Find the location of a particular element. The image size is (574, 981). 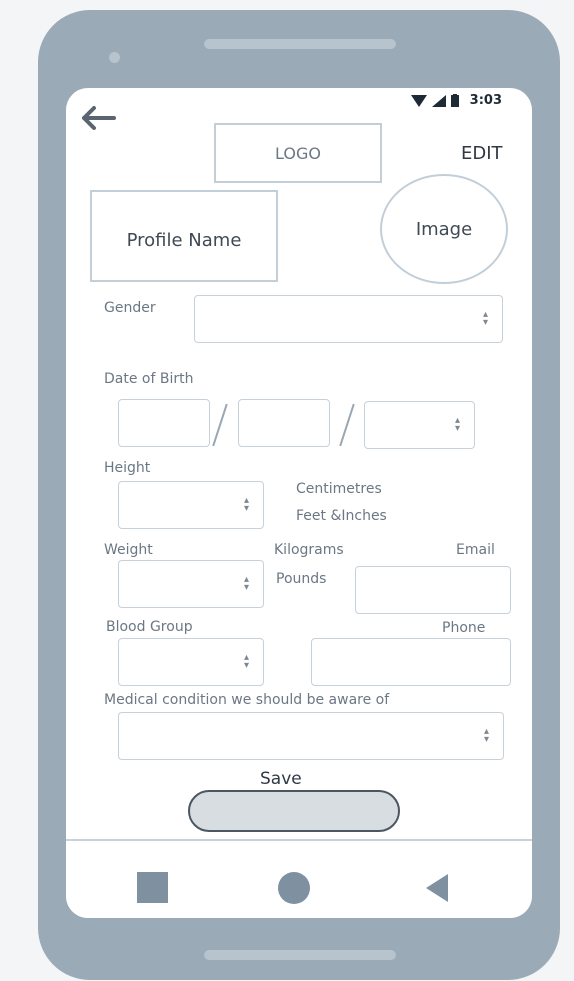

weight-unit-kilograms: Kilograms is located at coordinates (309, 550).